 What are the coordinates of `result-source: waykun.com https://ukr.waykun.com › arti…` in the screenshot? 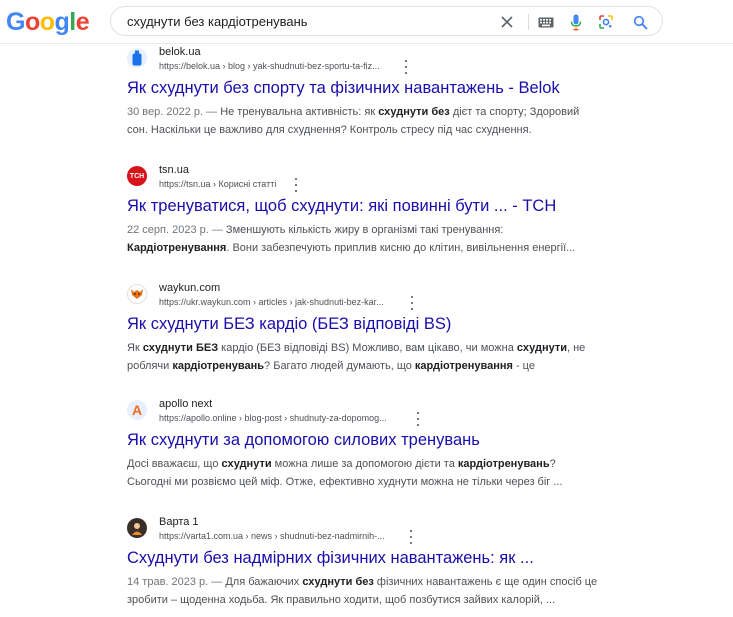 It's located at (367, 296).